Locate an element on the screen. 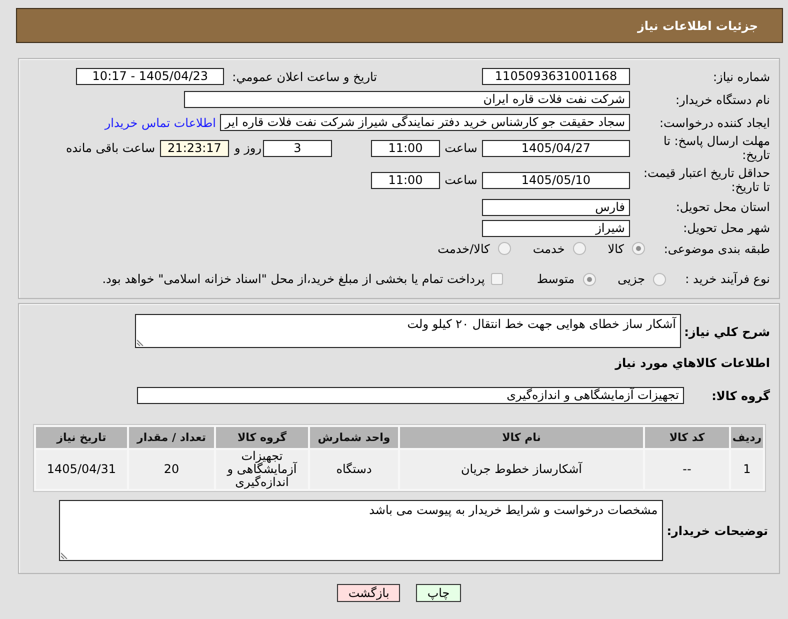 The height and width of the screenshot is (619, 788). checkbox-label: پرداخت تمام یا بخشی از مبلغ خرید،از محل "اسناد خزانه اسلامی" خواهد بود. is located at coordinates (293, 279).